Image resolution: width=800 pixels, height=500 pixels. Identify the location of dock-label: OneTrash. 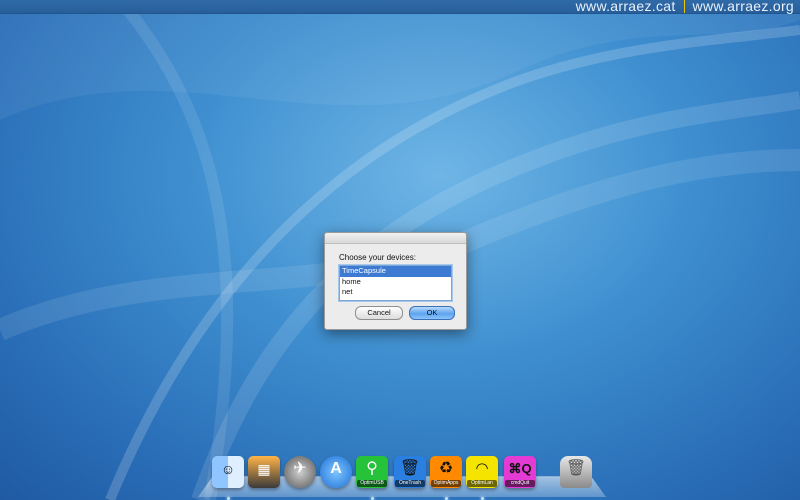
(410, 483).